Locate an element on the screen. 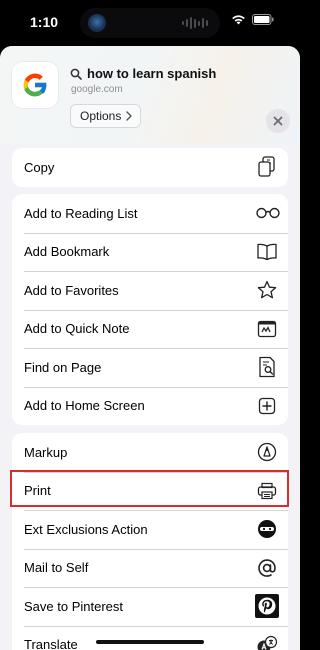 Image resolution: width=320 pixels, height=650 pixels. search-icon is located at coordinates (76, 74).